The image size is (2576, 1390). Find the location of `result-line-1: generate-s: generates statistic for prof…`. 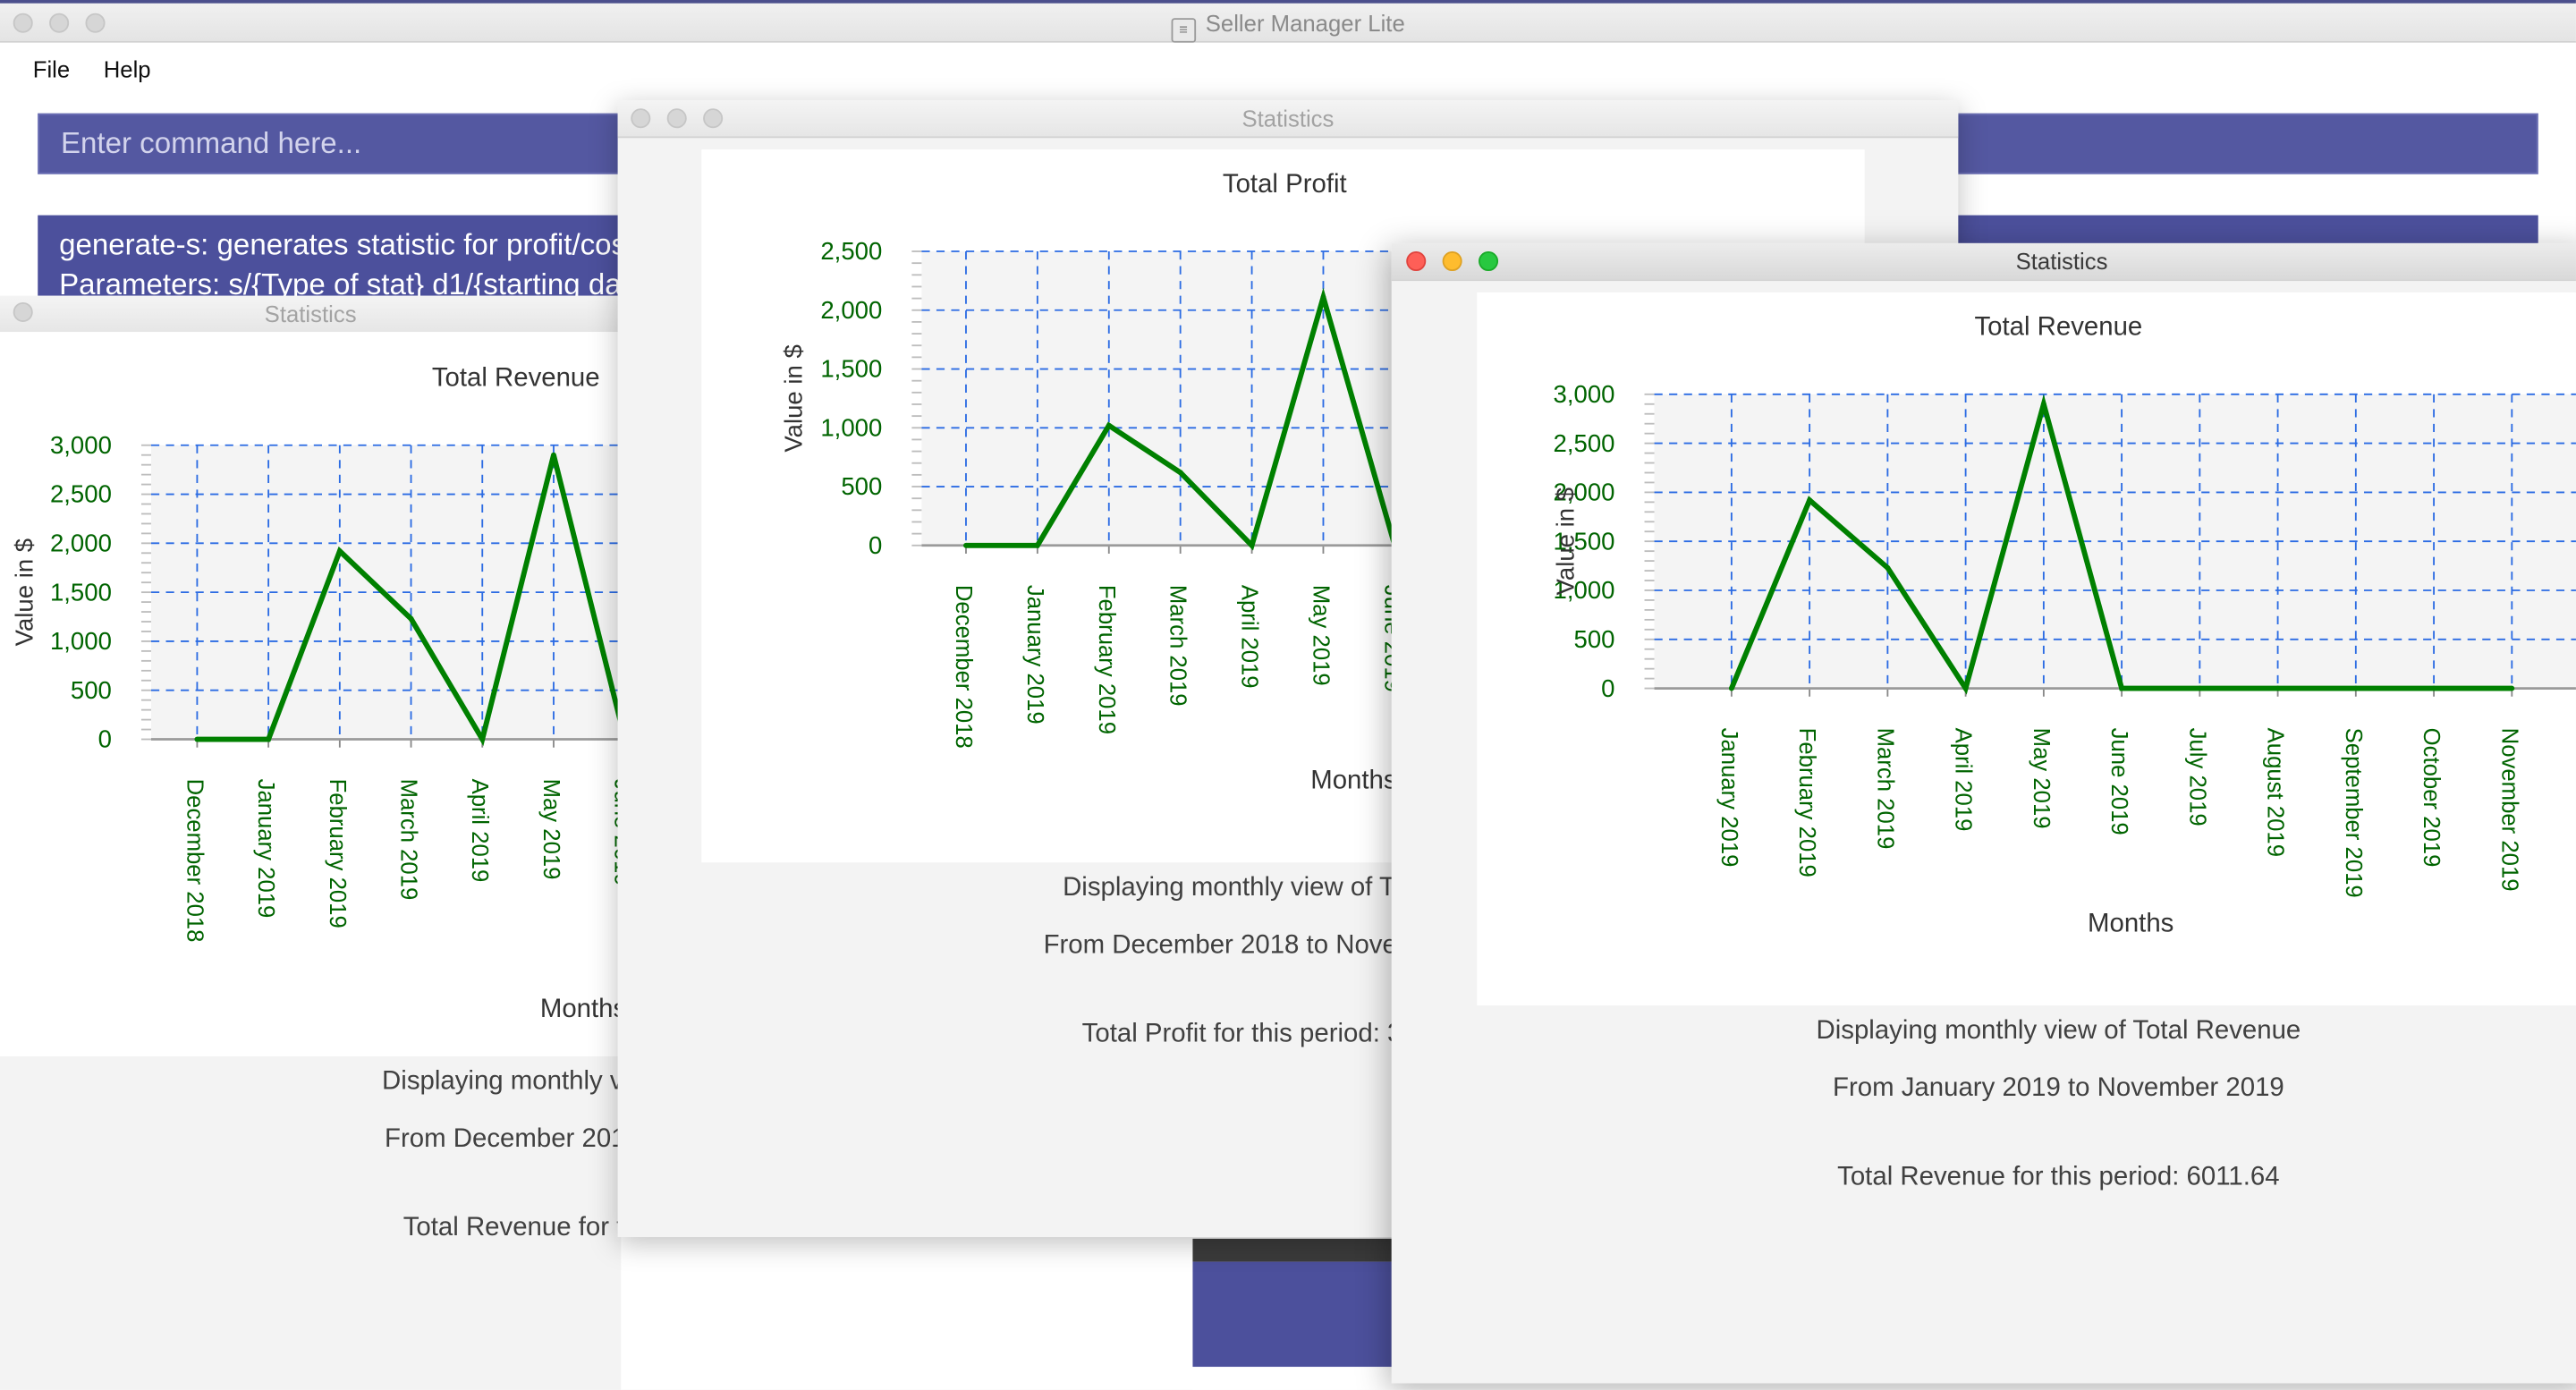

result-line-1: generate-s: generates statistic for prof… is located at coordinates (347, 245).